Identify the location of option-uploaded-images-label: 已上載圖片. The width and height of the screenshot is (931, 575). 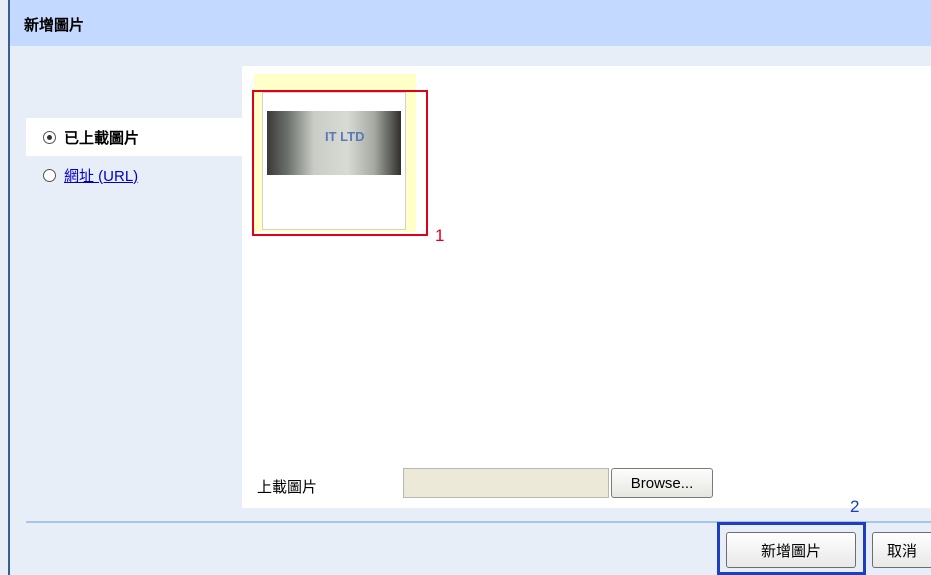
(102, 137).